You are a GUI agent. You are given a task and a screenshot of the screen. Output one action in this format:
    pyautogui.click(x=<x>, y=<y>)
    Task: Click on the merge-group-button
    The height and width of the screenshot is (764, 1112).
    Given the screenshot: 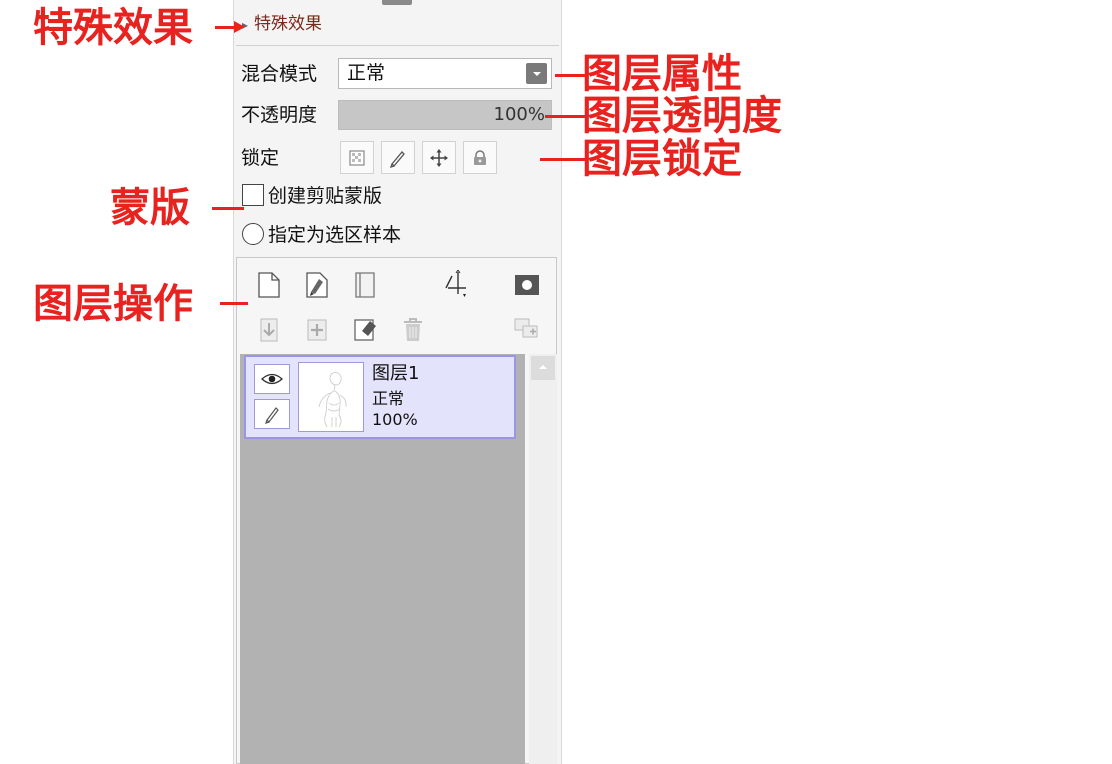 What is the action you would take?
    pyautogui.click(x=527, y=330)
    